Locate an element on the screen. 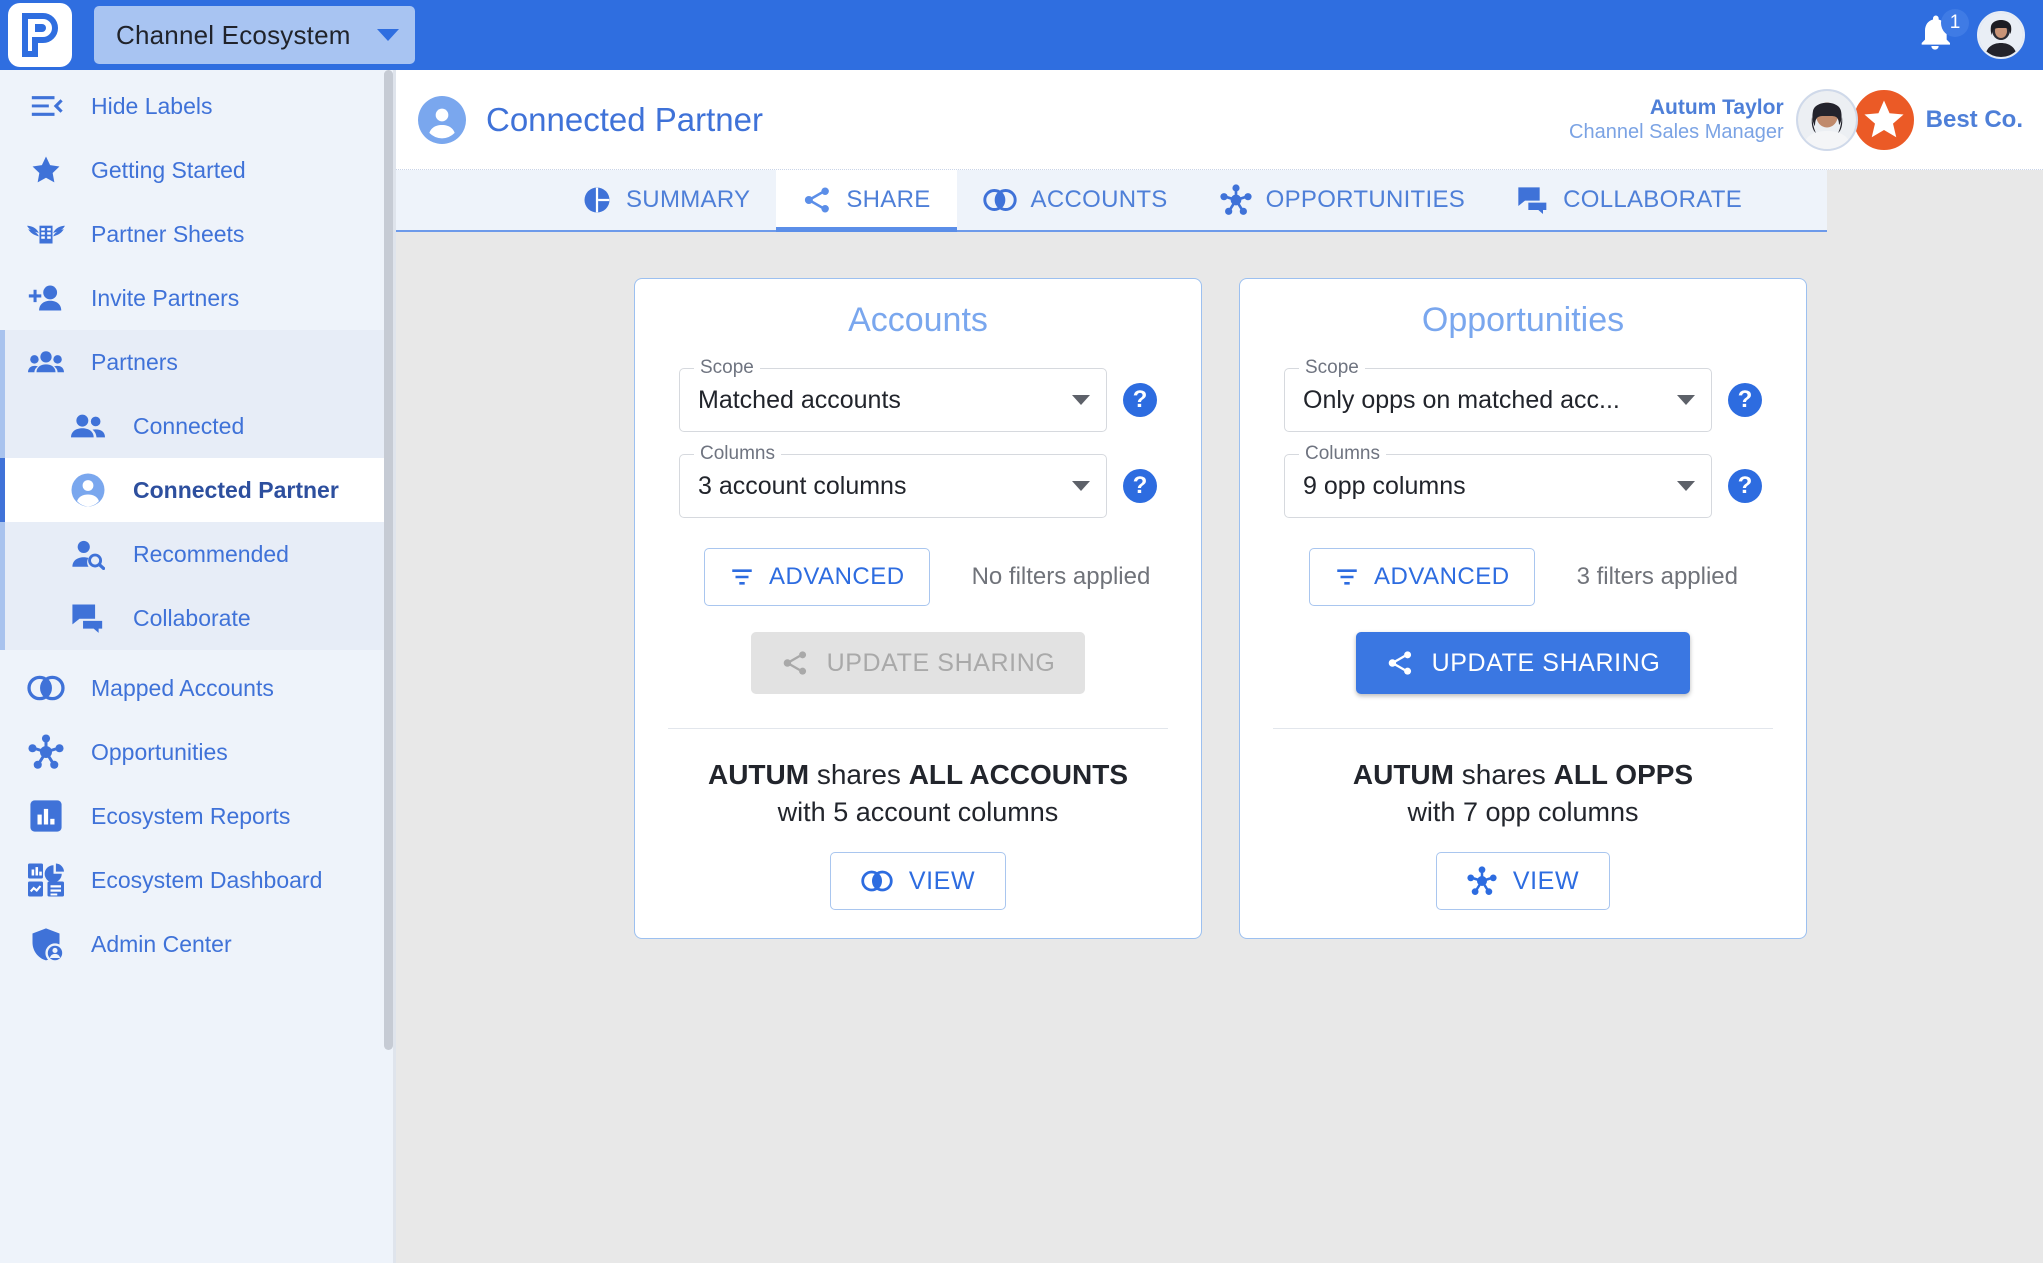 The height and width of the screenshot is (1263, 2043). accounts-filters-note: No filters applied is located at coordinates (1061, 576).